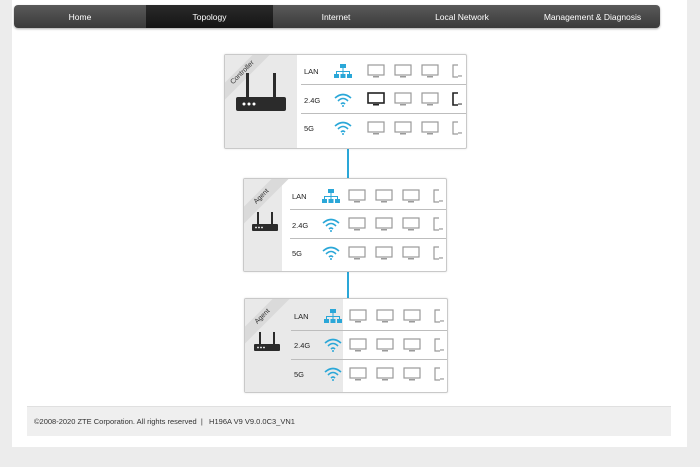 This screenshot has width=700, height=467. I want to click on agent-card-2: Agent LAN 2.4G 5G, so click(346, 345).